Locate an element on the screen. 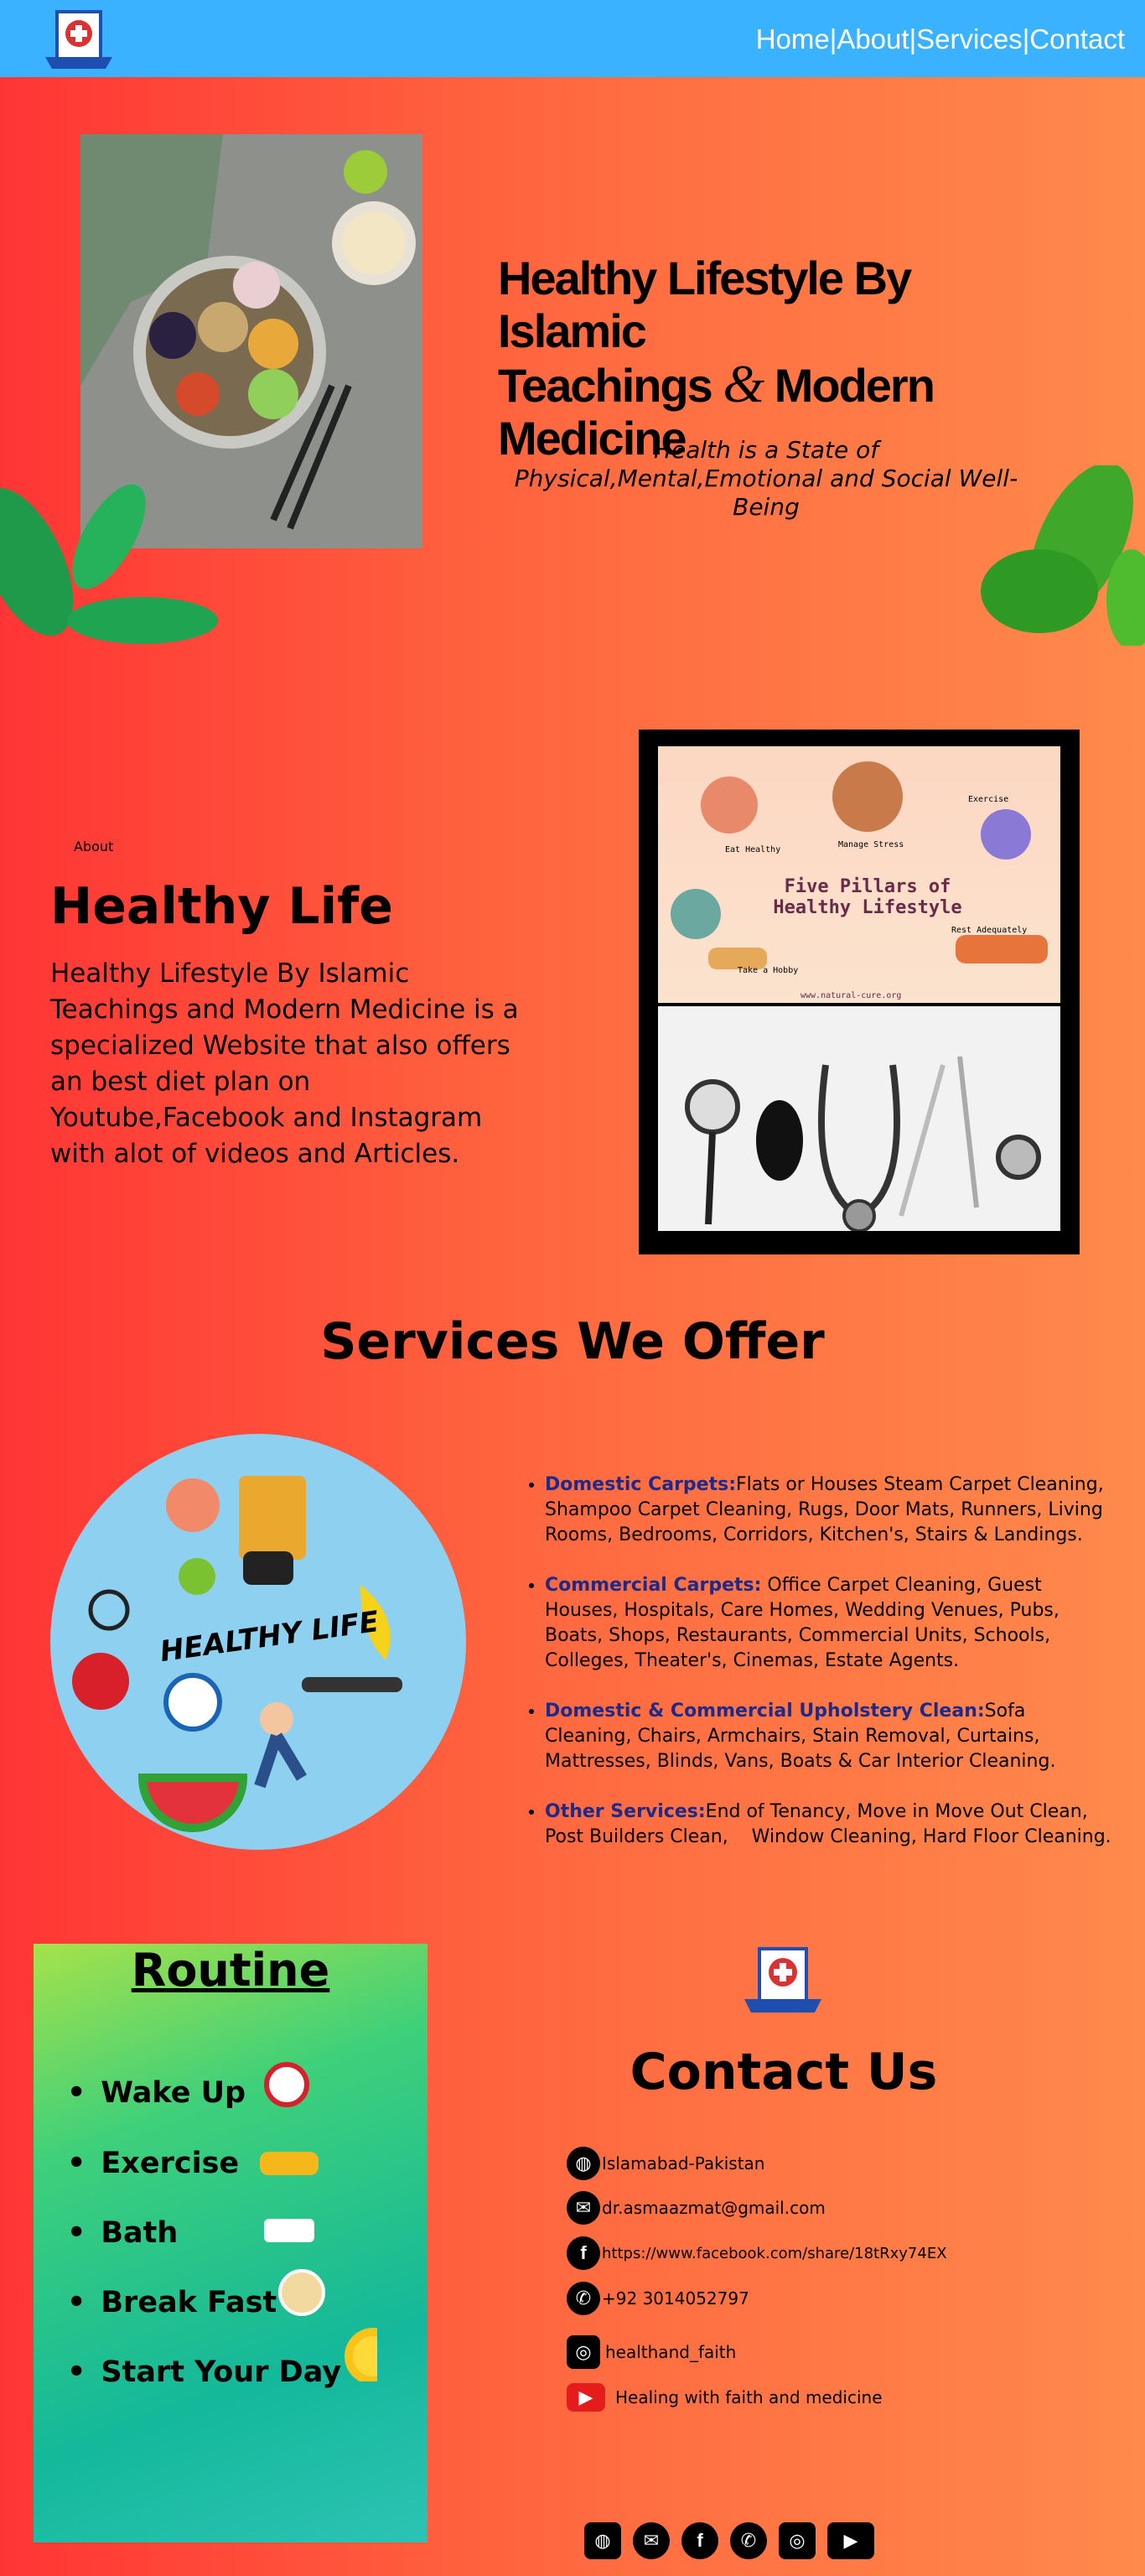 Image resolution: width=1145 pixels, height=2576 pixels. healthy-life-circle: HEALTHY LIFE is located at coordinates (258, 1642).